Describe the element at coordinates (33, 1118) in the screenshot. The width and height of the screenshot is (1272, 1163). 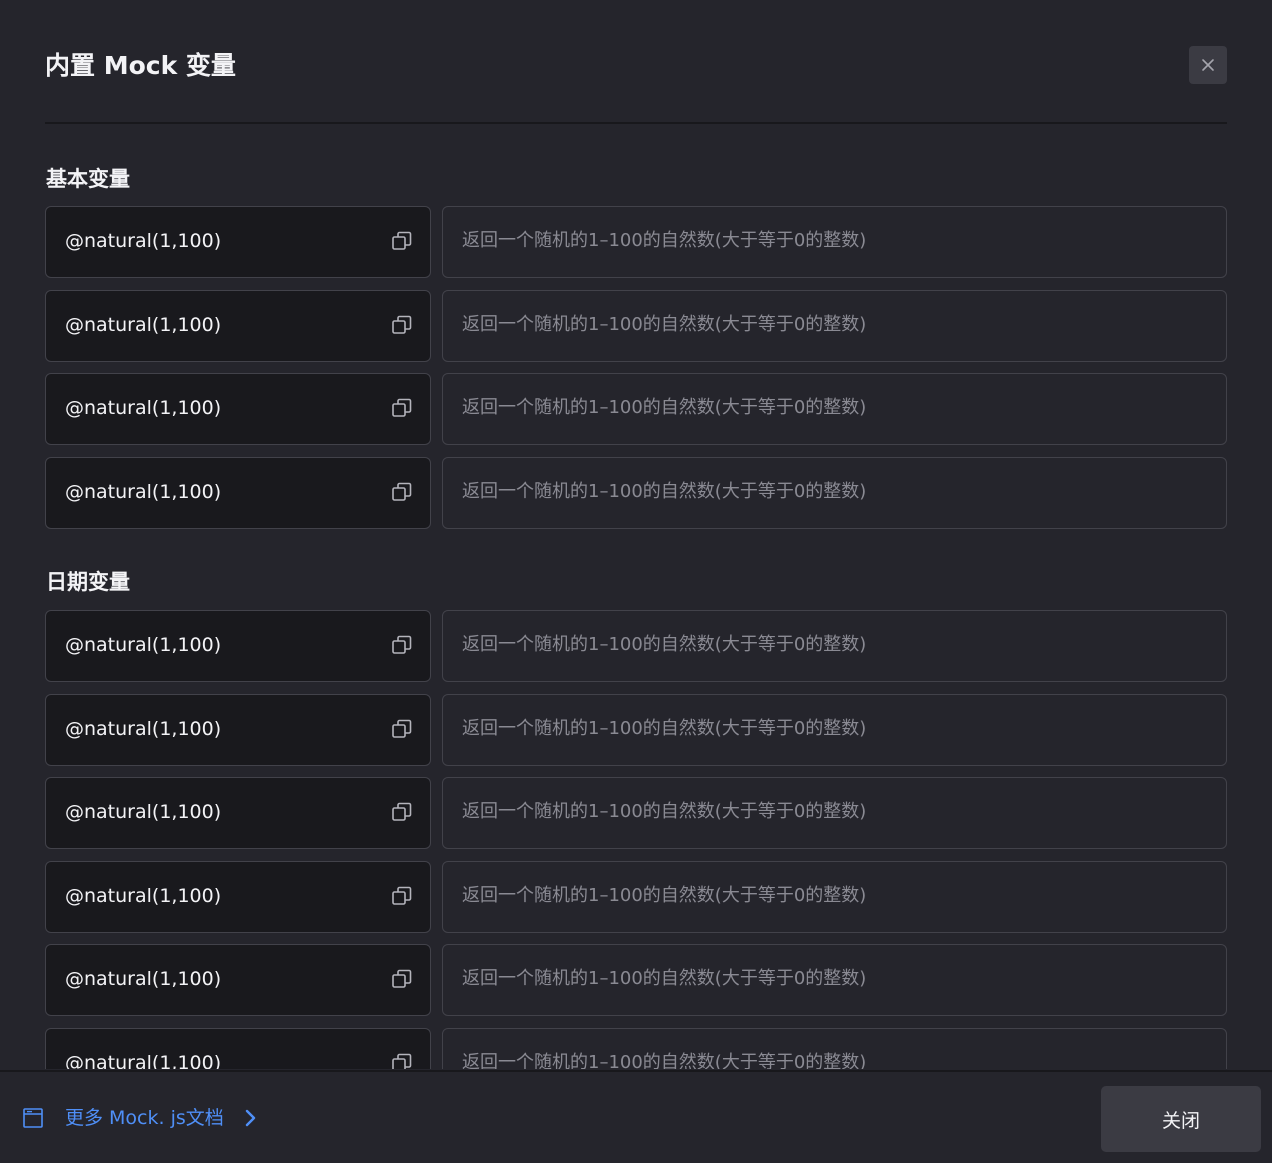
I see `browser-window-icon` at that location.